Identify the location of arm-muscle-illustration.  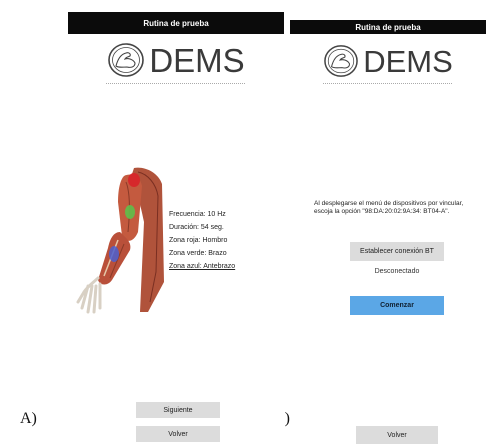
(120, 240).